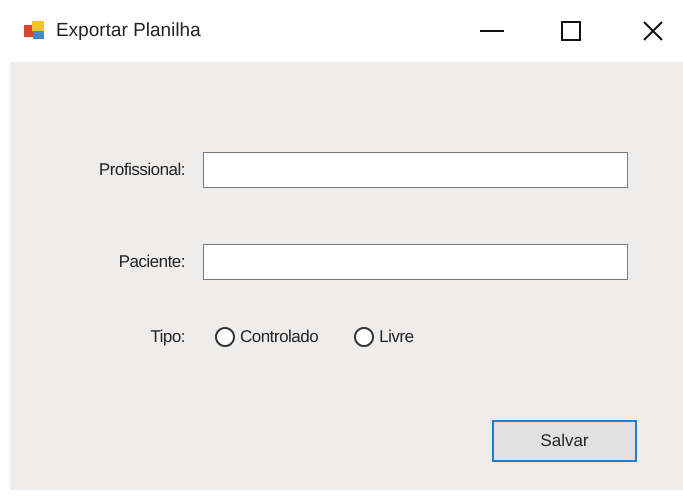 This screenshot has height=498, width=683. I want to click on maximize-icon, so click(571, 31).